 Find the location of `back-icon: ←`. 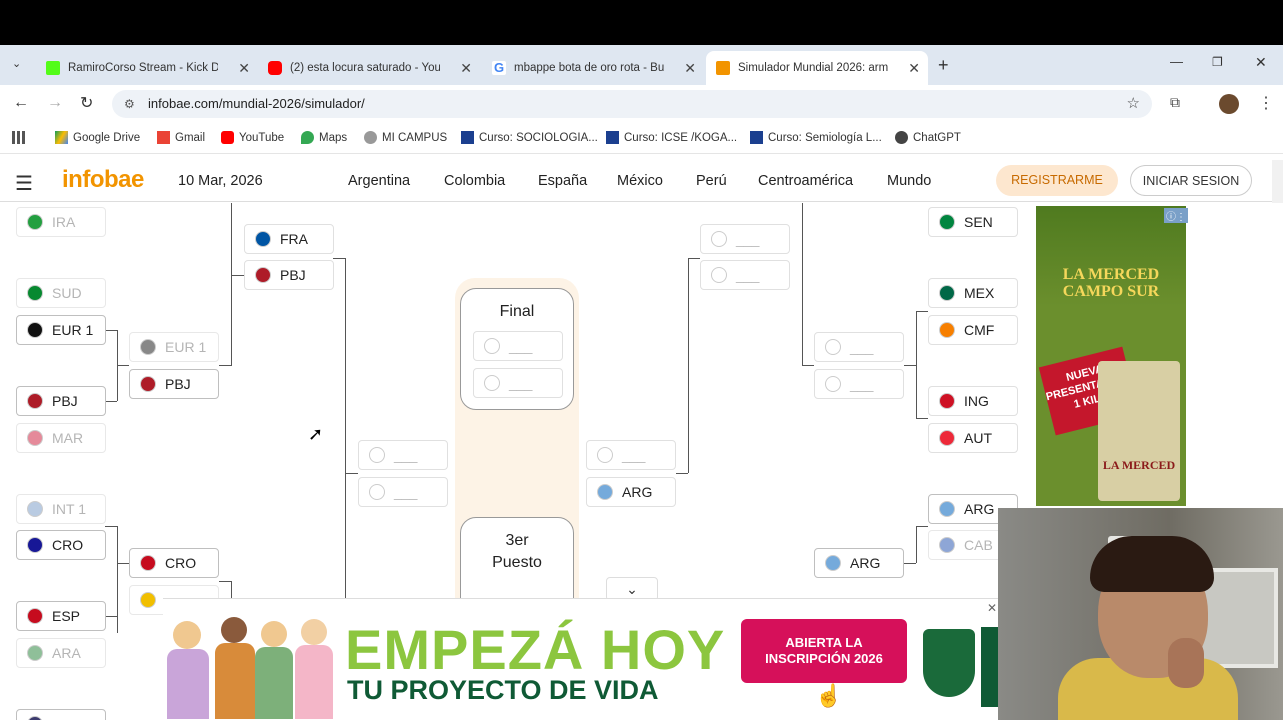

back-icon: ← is located at coordinates (21, 103).